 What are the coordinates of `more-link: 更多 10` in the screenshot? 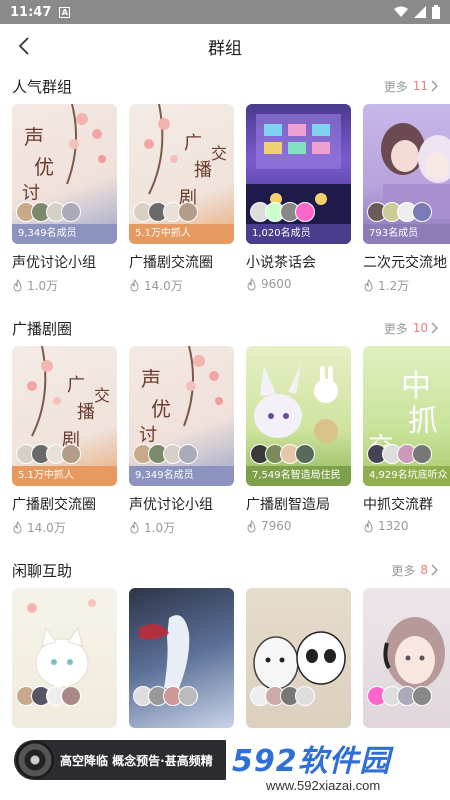 It's located at (411, 328).